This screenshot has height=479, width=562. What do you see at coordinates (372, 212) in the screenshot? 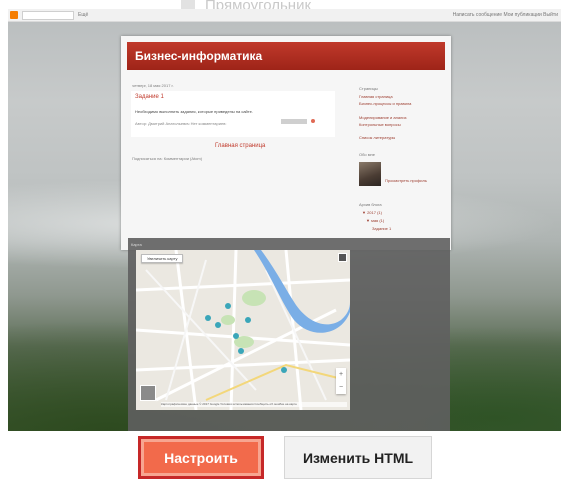
I see `archive-year: ▼ 2017 (1)` at bounding box center [372, 212].